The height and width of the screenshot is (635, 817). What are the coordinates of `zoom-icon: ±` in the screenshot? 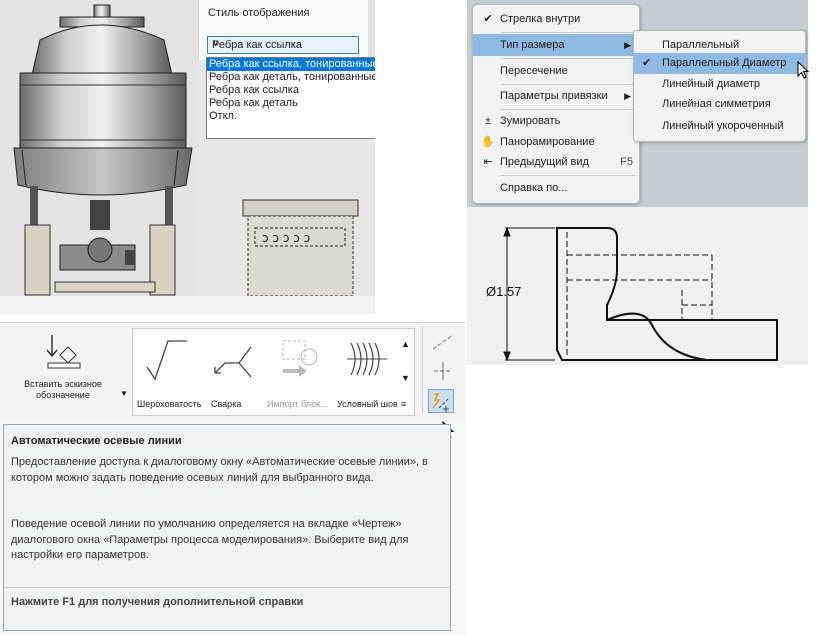 It's located at (488, 121).